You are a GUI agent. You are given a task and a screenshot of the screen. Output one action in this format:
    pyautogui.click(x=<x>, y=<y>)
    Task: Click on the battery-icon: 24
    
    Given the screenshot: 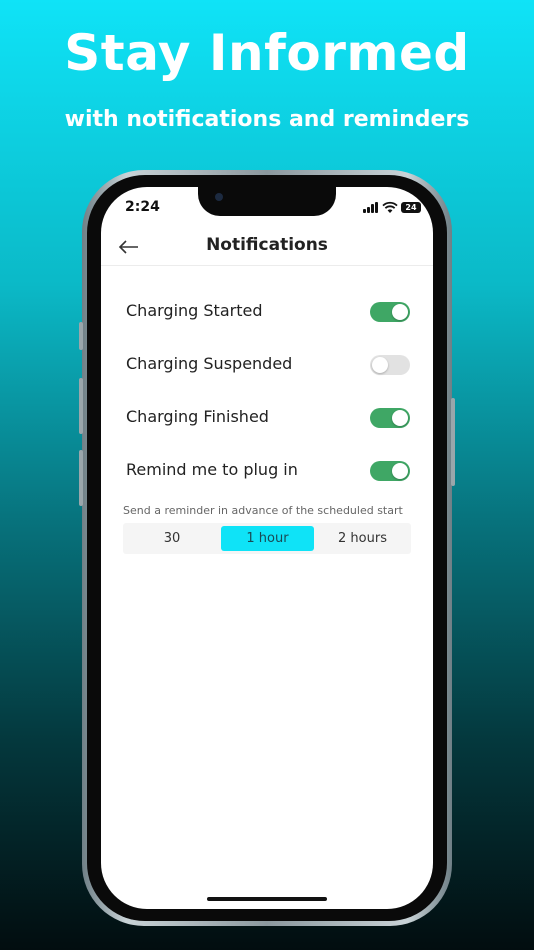 What is the action you would take?
    pyautogui.click(x=411, y=207)
    